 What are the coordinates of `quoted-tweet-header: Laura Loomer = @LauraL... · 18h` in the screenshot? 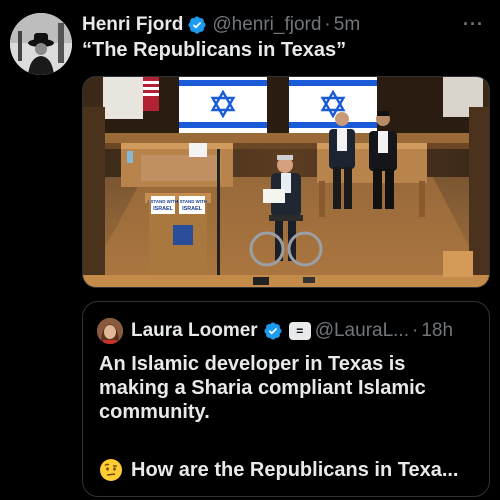 It's located at (275, 331).